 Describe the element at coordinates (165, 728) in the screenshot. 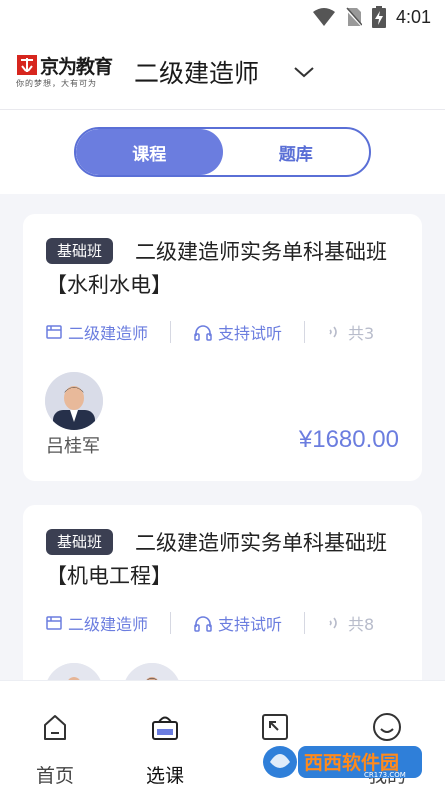

I see `shopping-basket-icon` at that location.